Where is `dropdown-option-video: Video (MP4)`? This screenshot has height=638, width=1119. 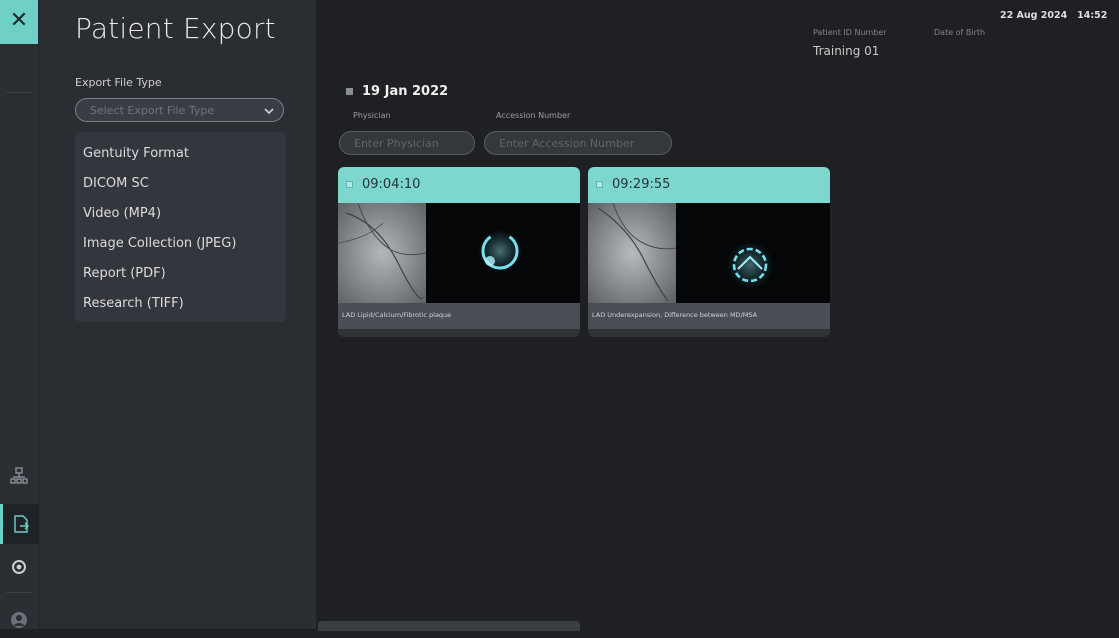
dropdown-option-video: Video (MP4) is located at coordinates (122, 213).